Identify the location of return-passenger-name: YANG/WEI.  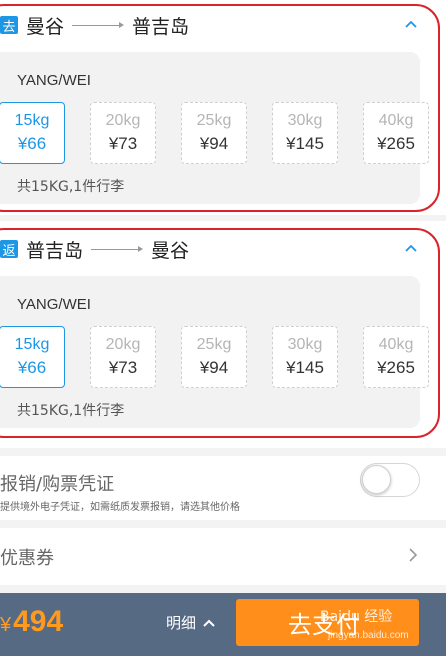
(54, 304).